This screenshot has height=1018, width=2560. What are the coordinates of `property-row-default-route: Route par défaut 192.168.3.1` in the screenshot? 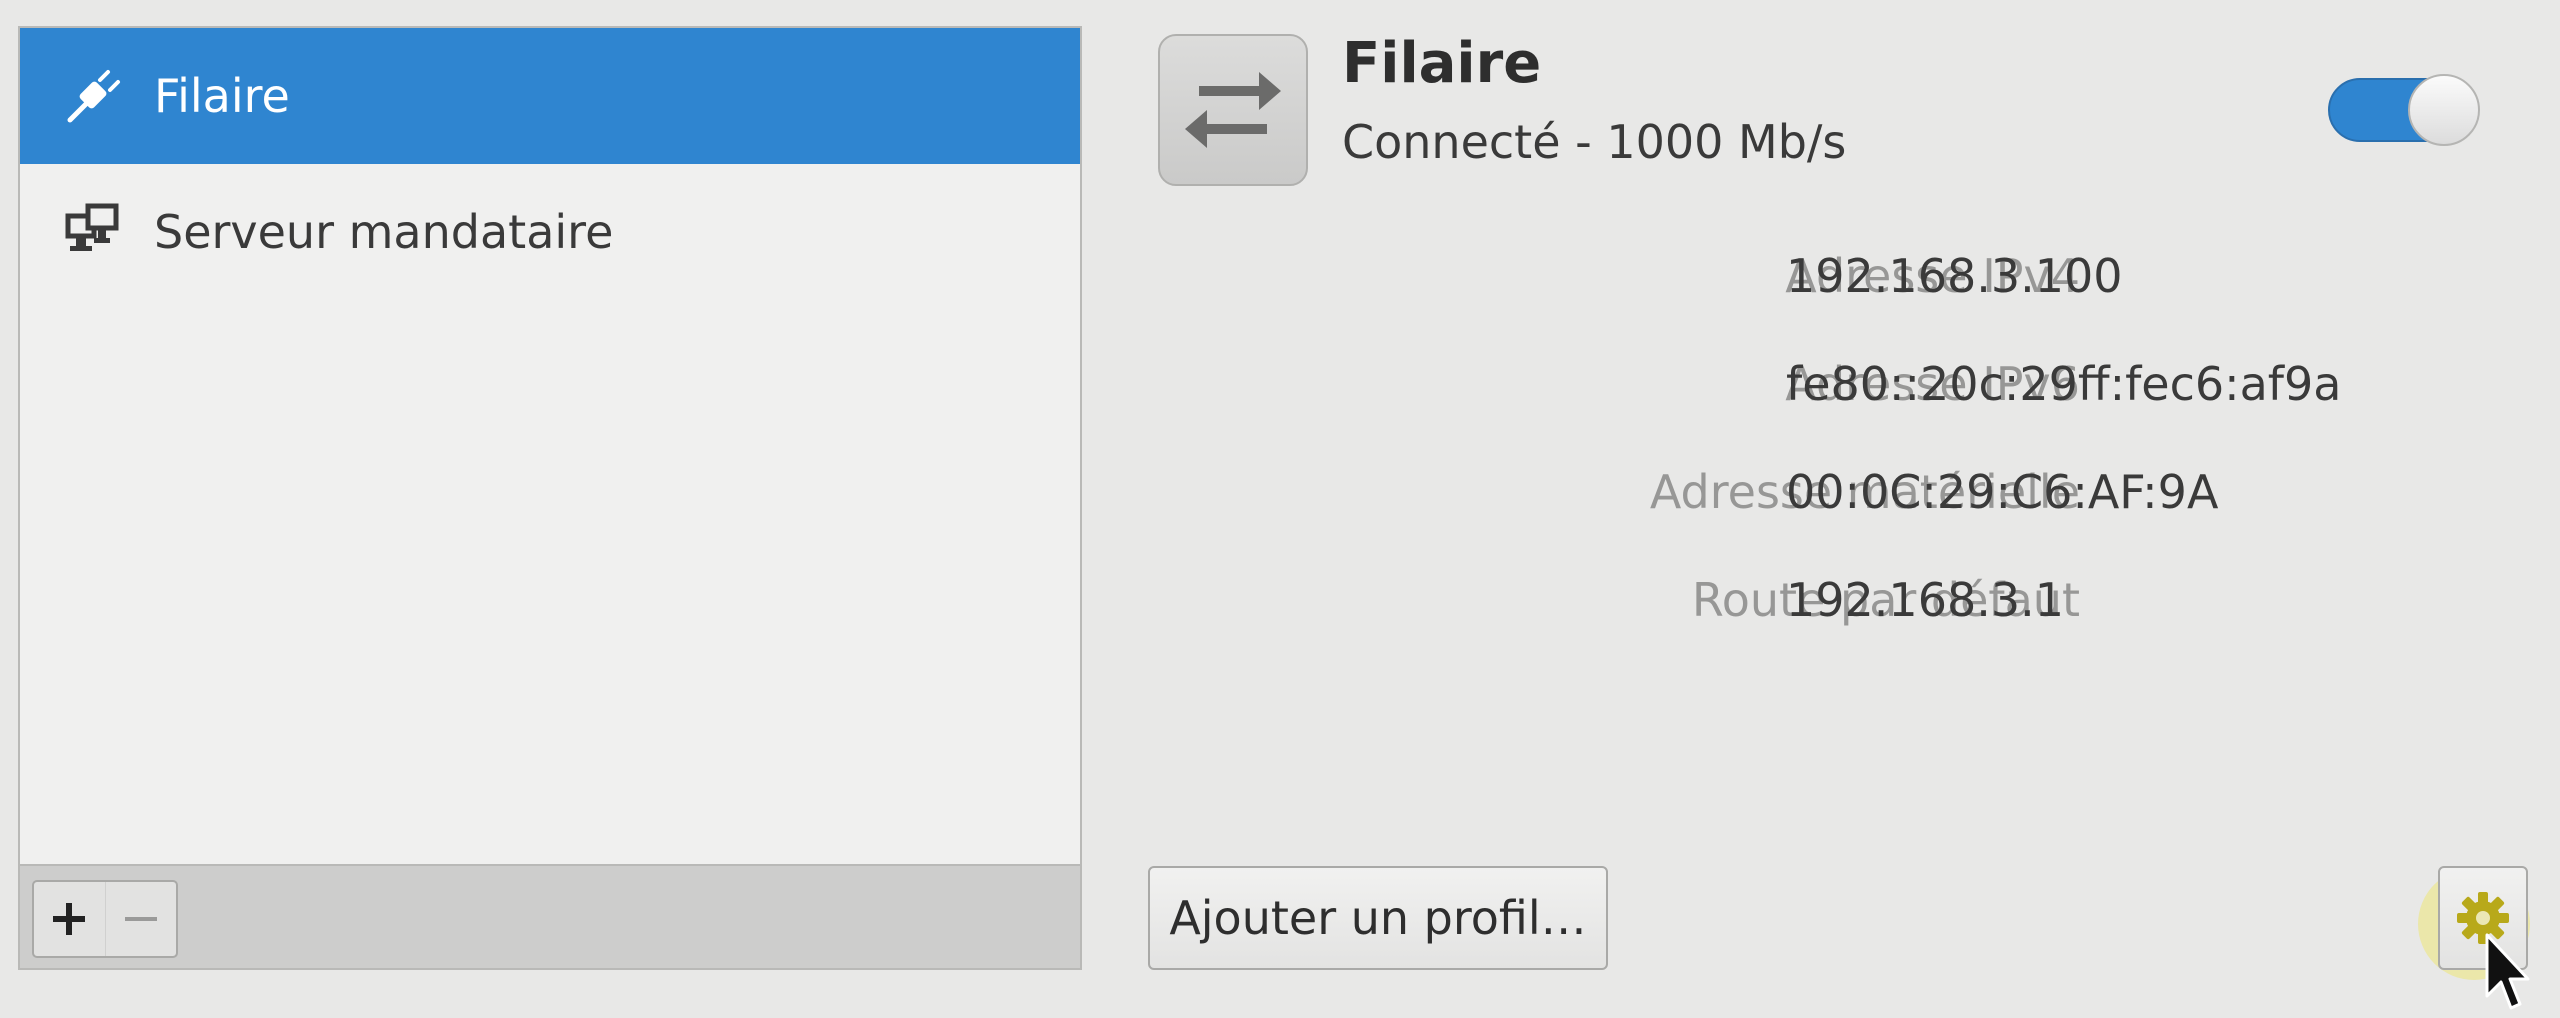 It's located at (1840, 600).